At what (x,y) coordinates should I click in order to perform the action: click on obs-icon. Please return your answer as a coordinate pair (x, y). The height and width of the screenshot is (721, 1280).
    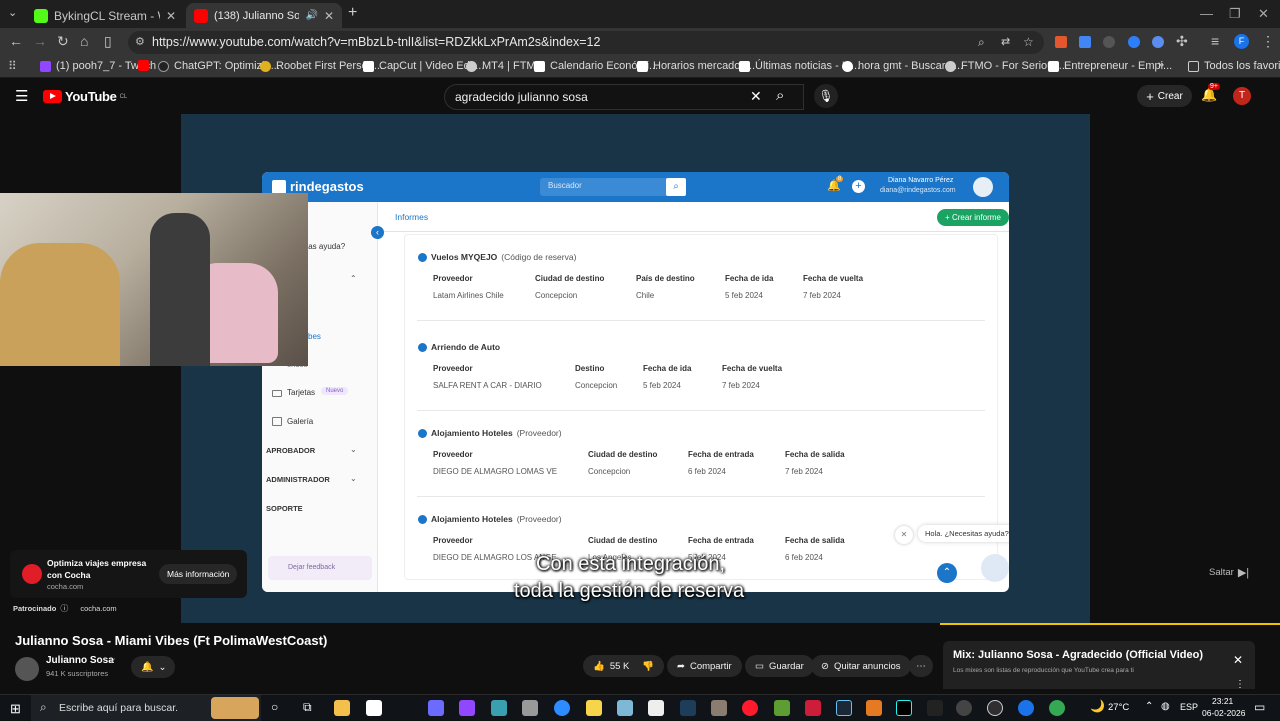
    Looking at the image, I should click on (995, 708).